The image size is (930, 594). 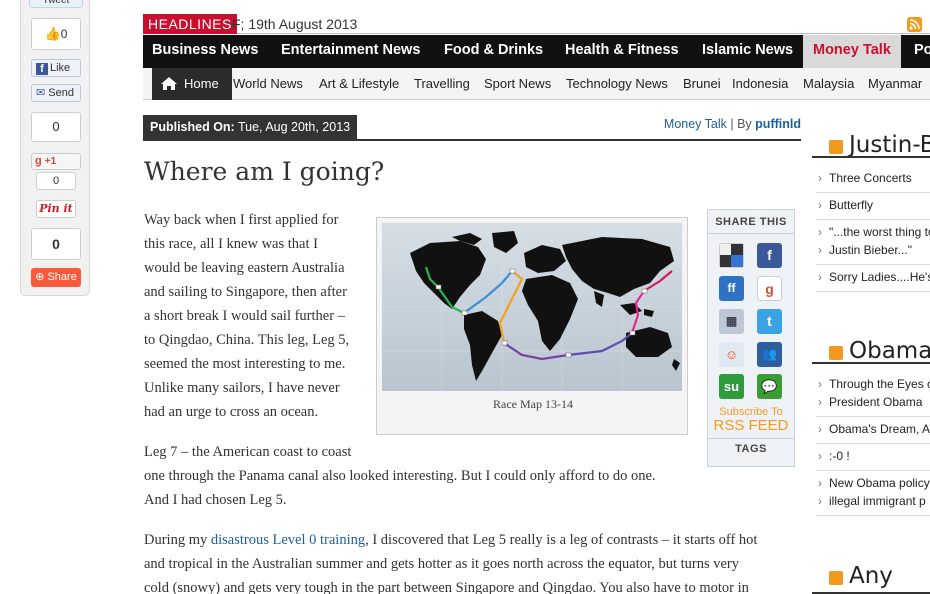 What do you see at coordinates (40, 277) in the screenshot?
I see `plus-icon: ⊕` at bounding box center [40, 277].